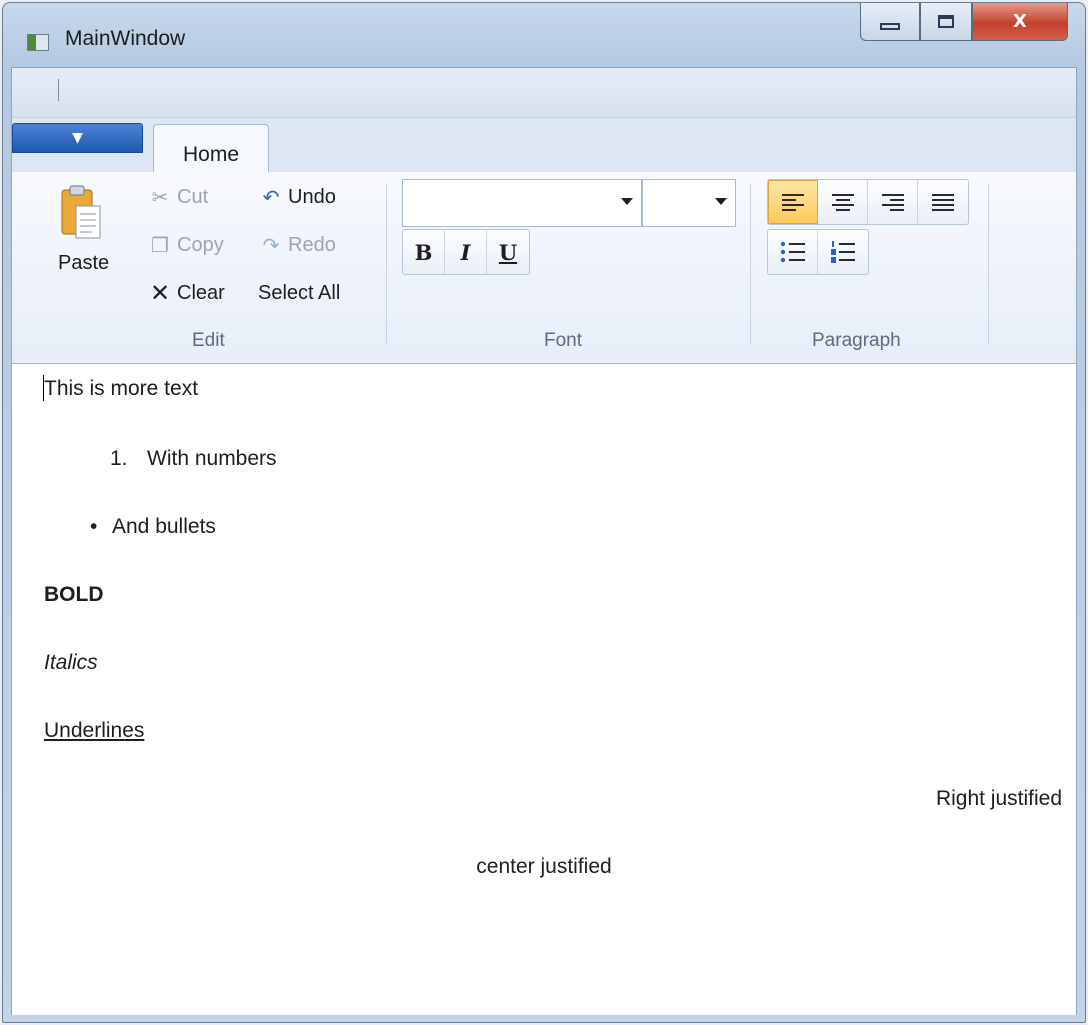 The image size is (1088, 1025). Describe the element at coordinates (193, 197) in the screenshot. I see `cut-label: Cut` at that location.